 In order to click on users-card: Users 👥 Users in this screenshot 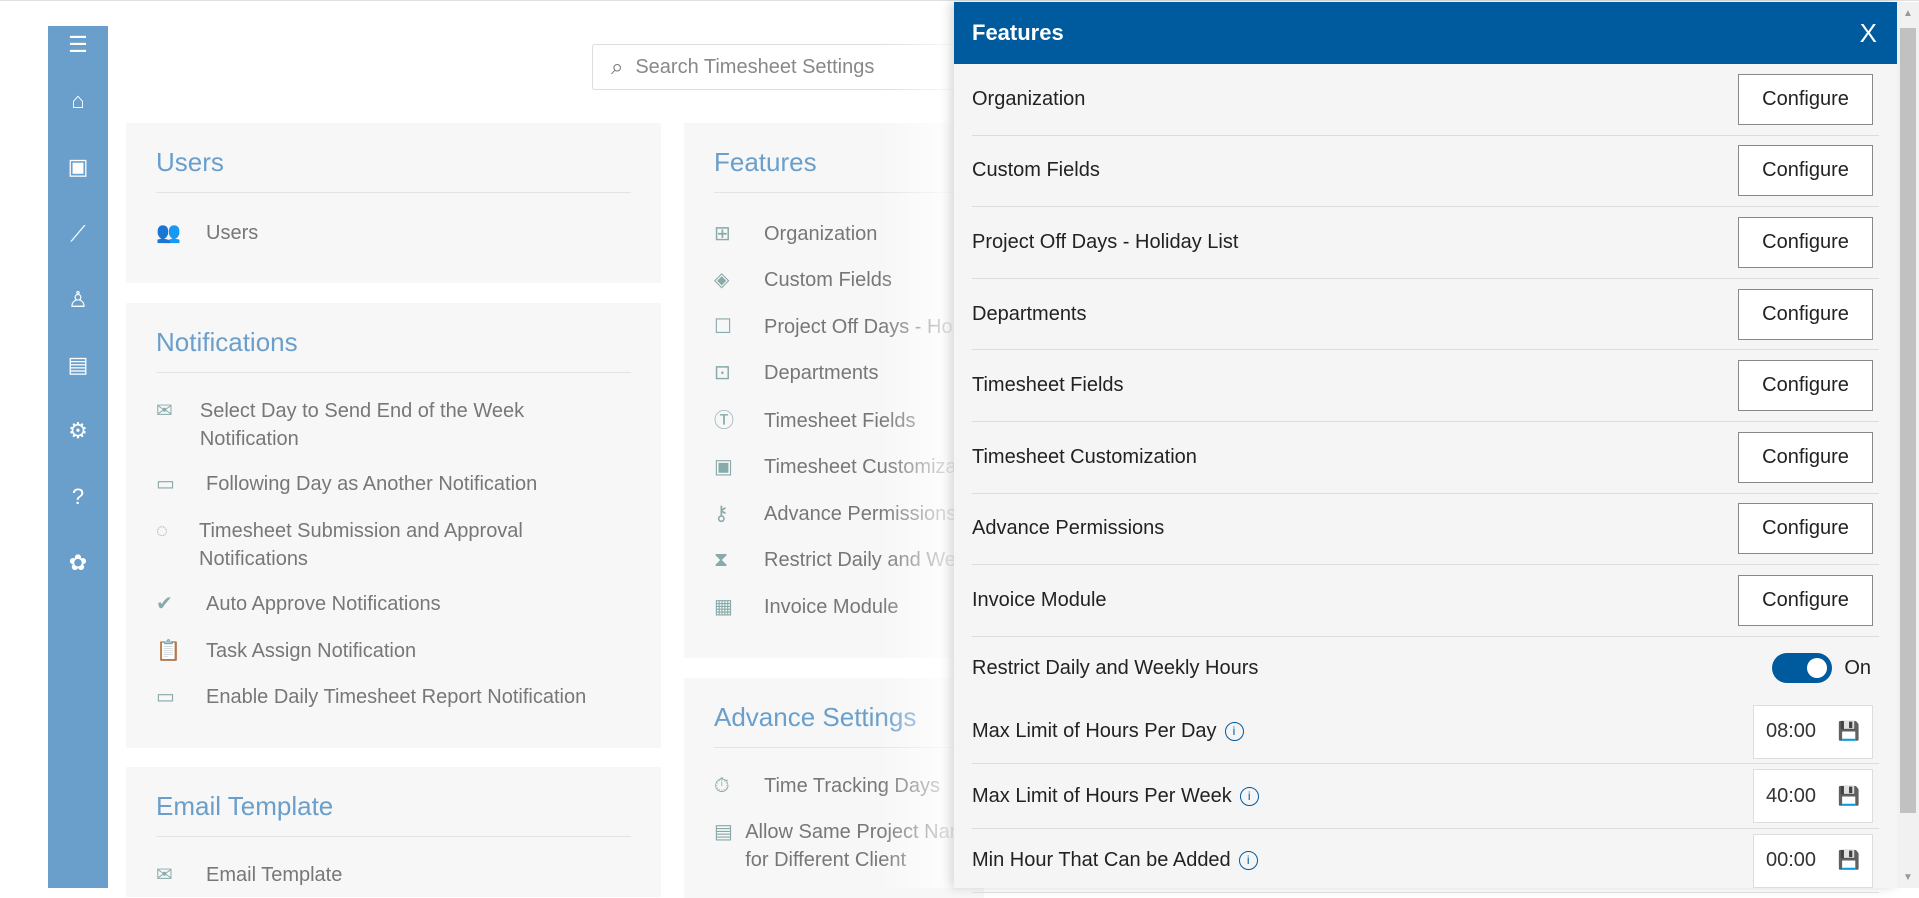, I will do `click(393, 203)`.